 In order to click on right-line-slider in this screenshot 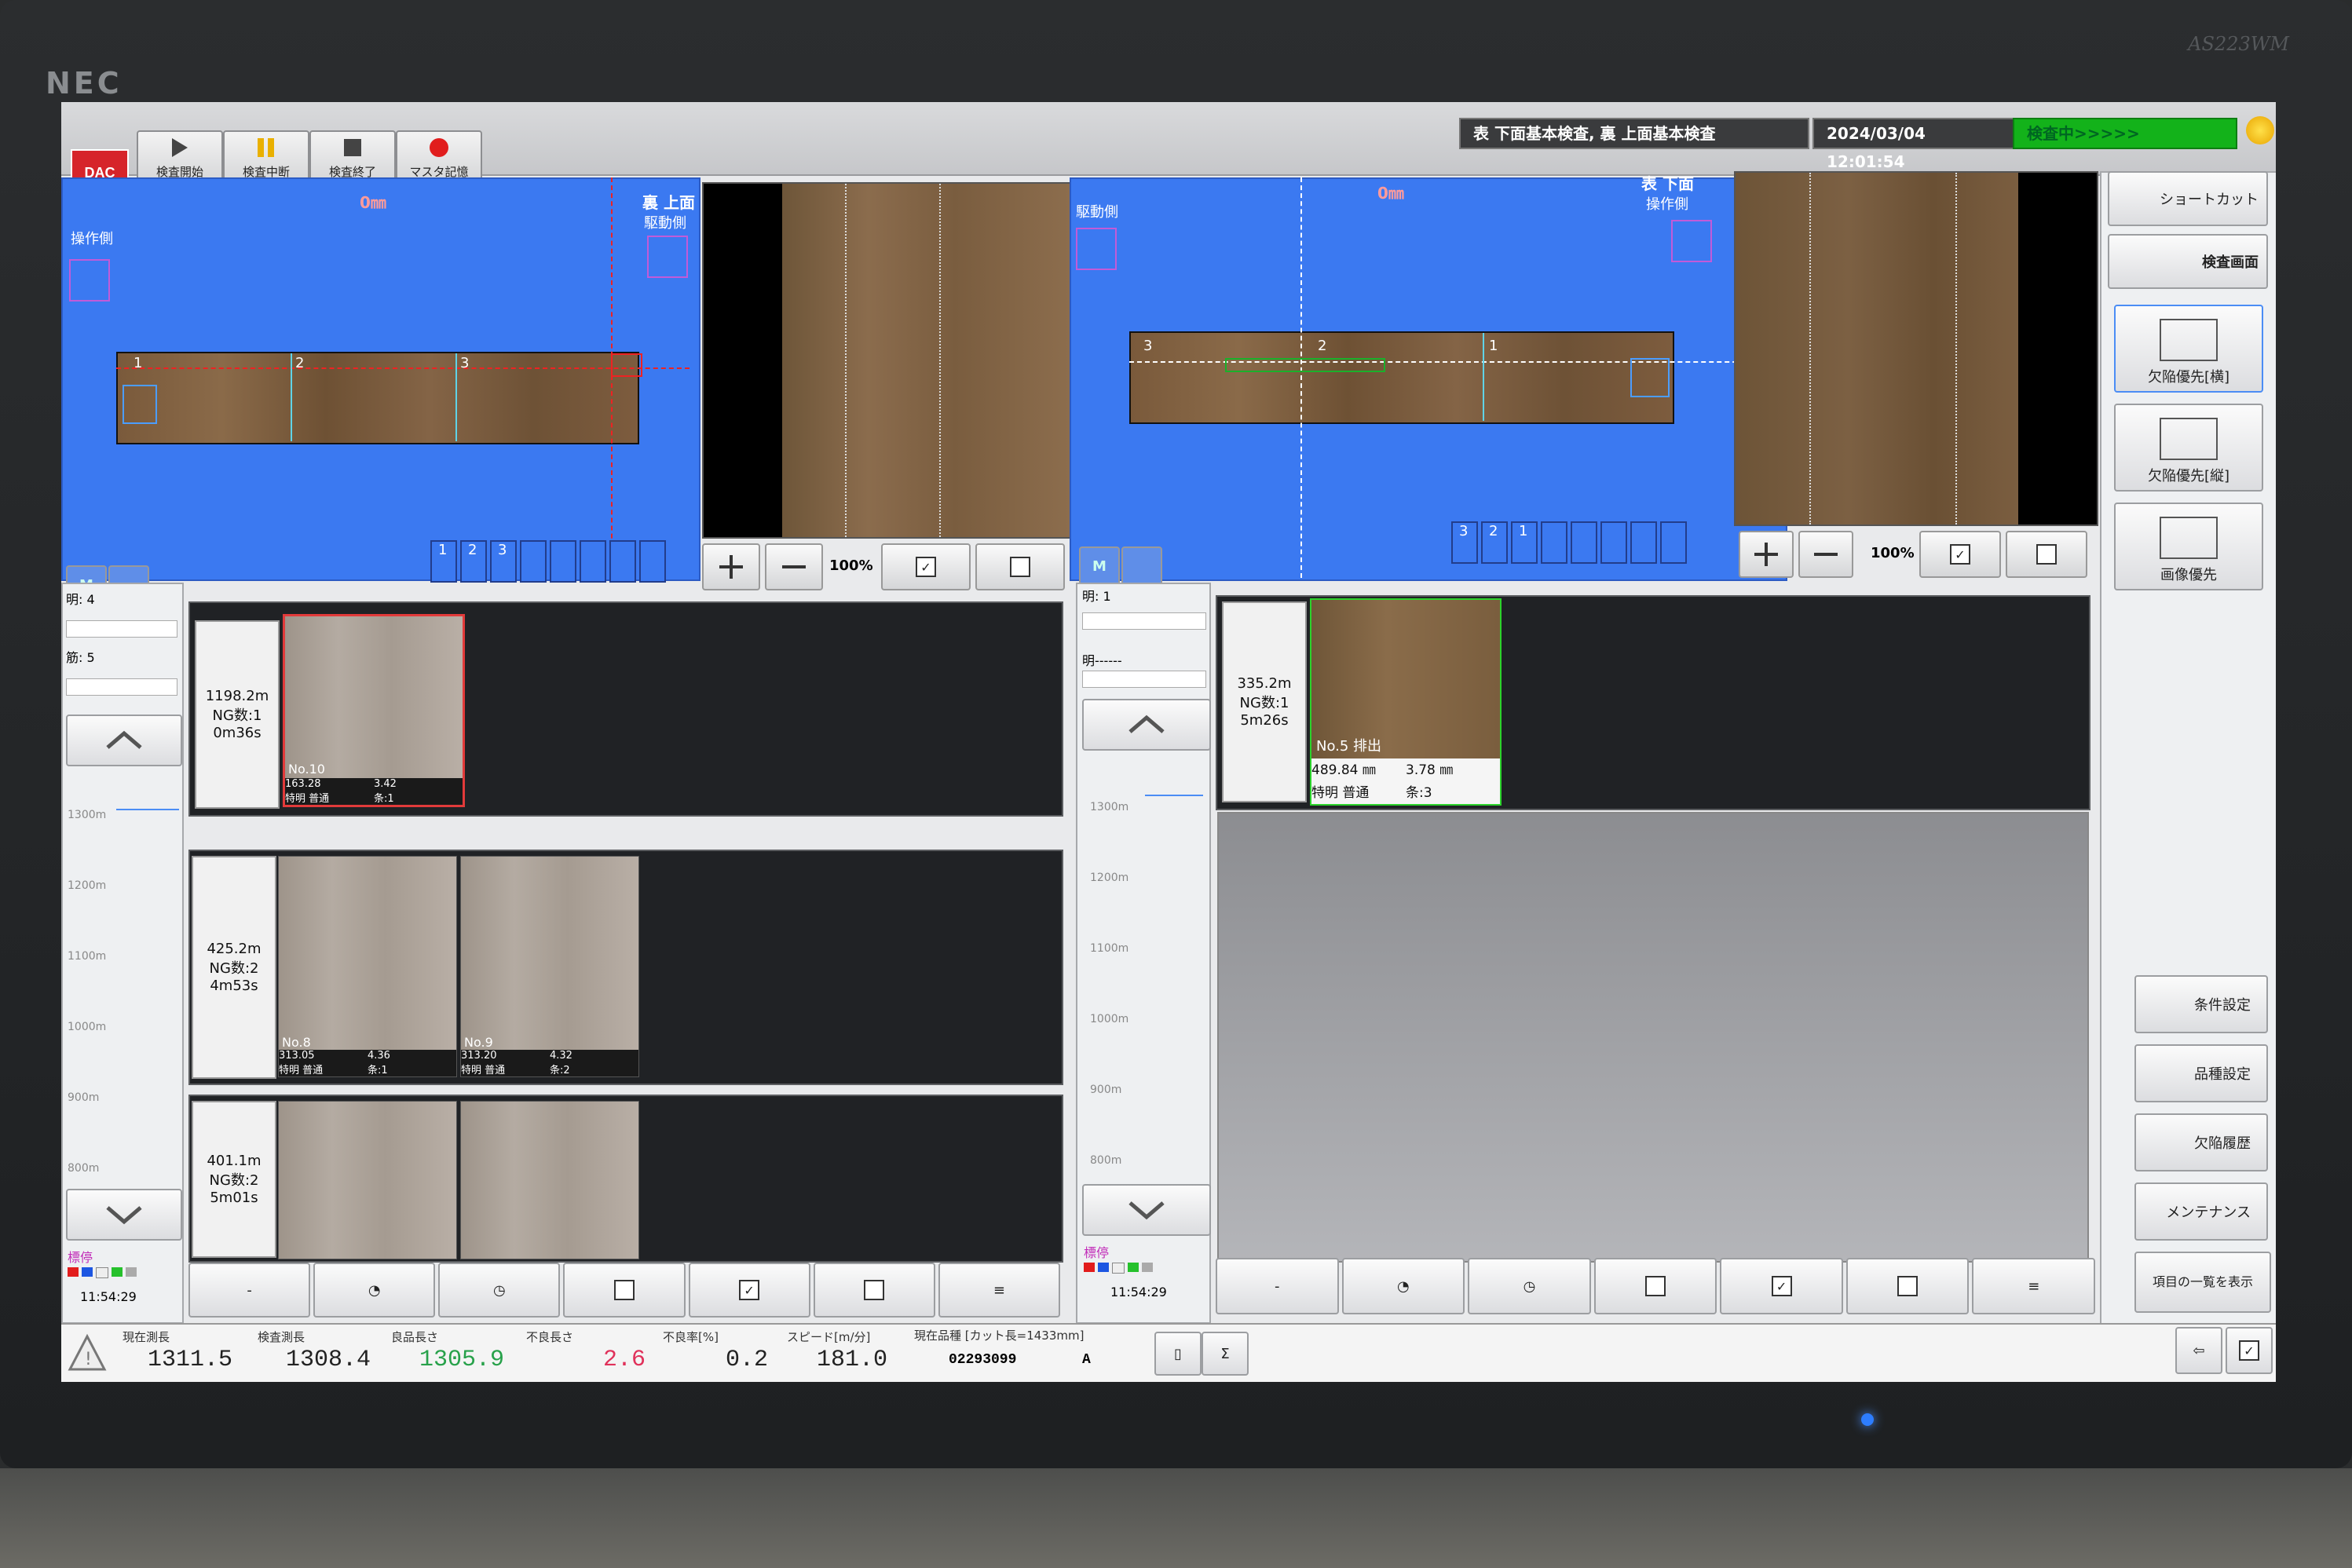, I will do `click(1144, 679)`.